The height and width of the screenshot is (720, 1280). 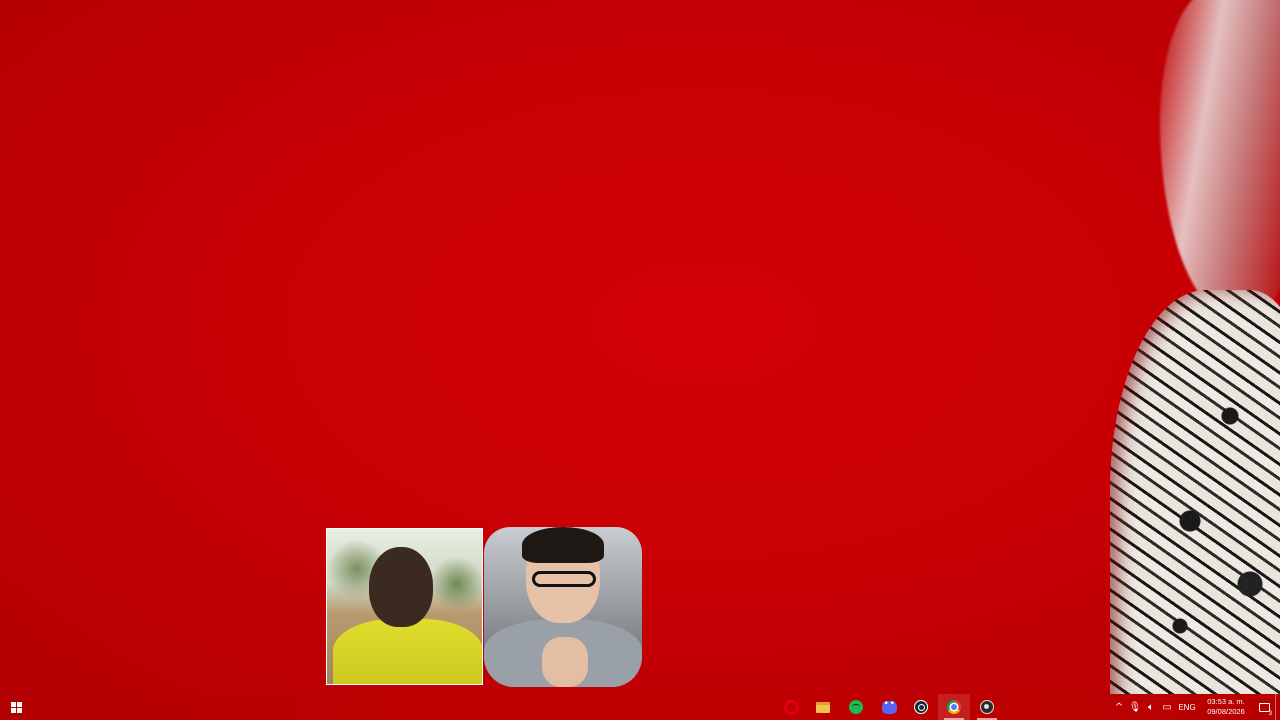 I want to click on discord-icon, so click(x=889, y=706).